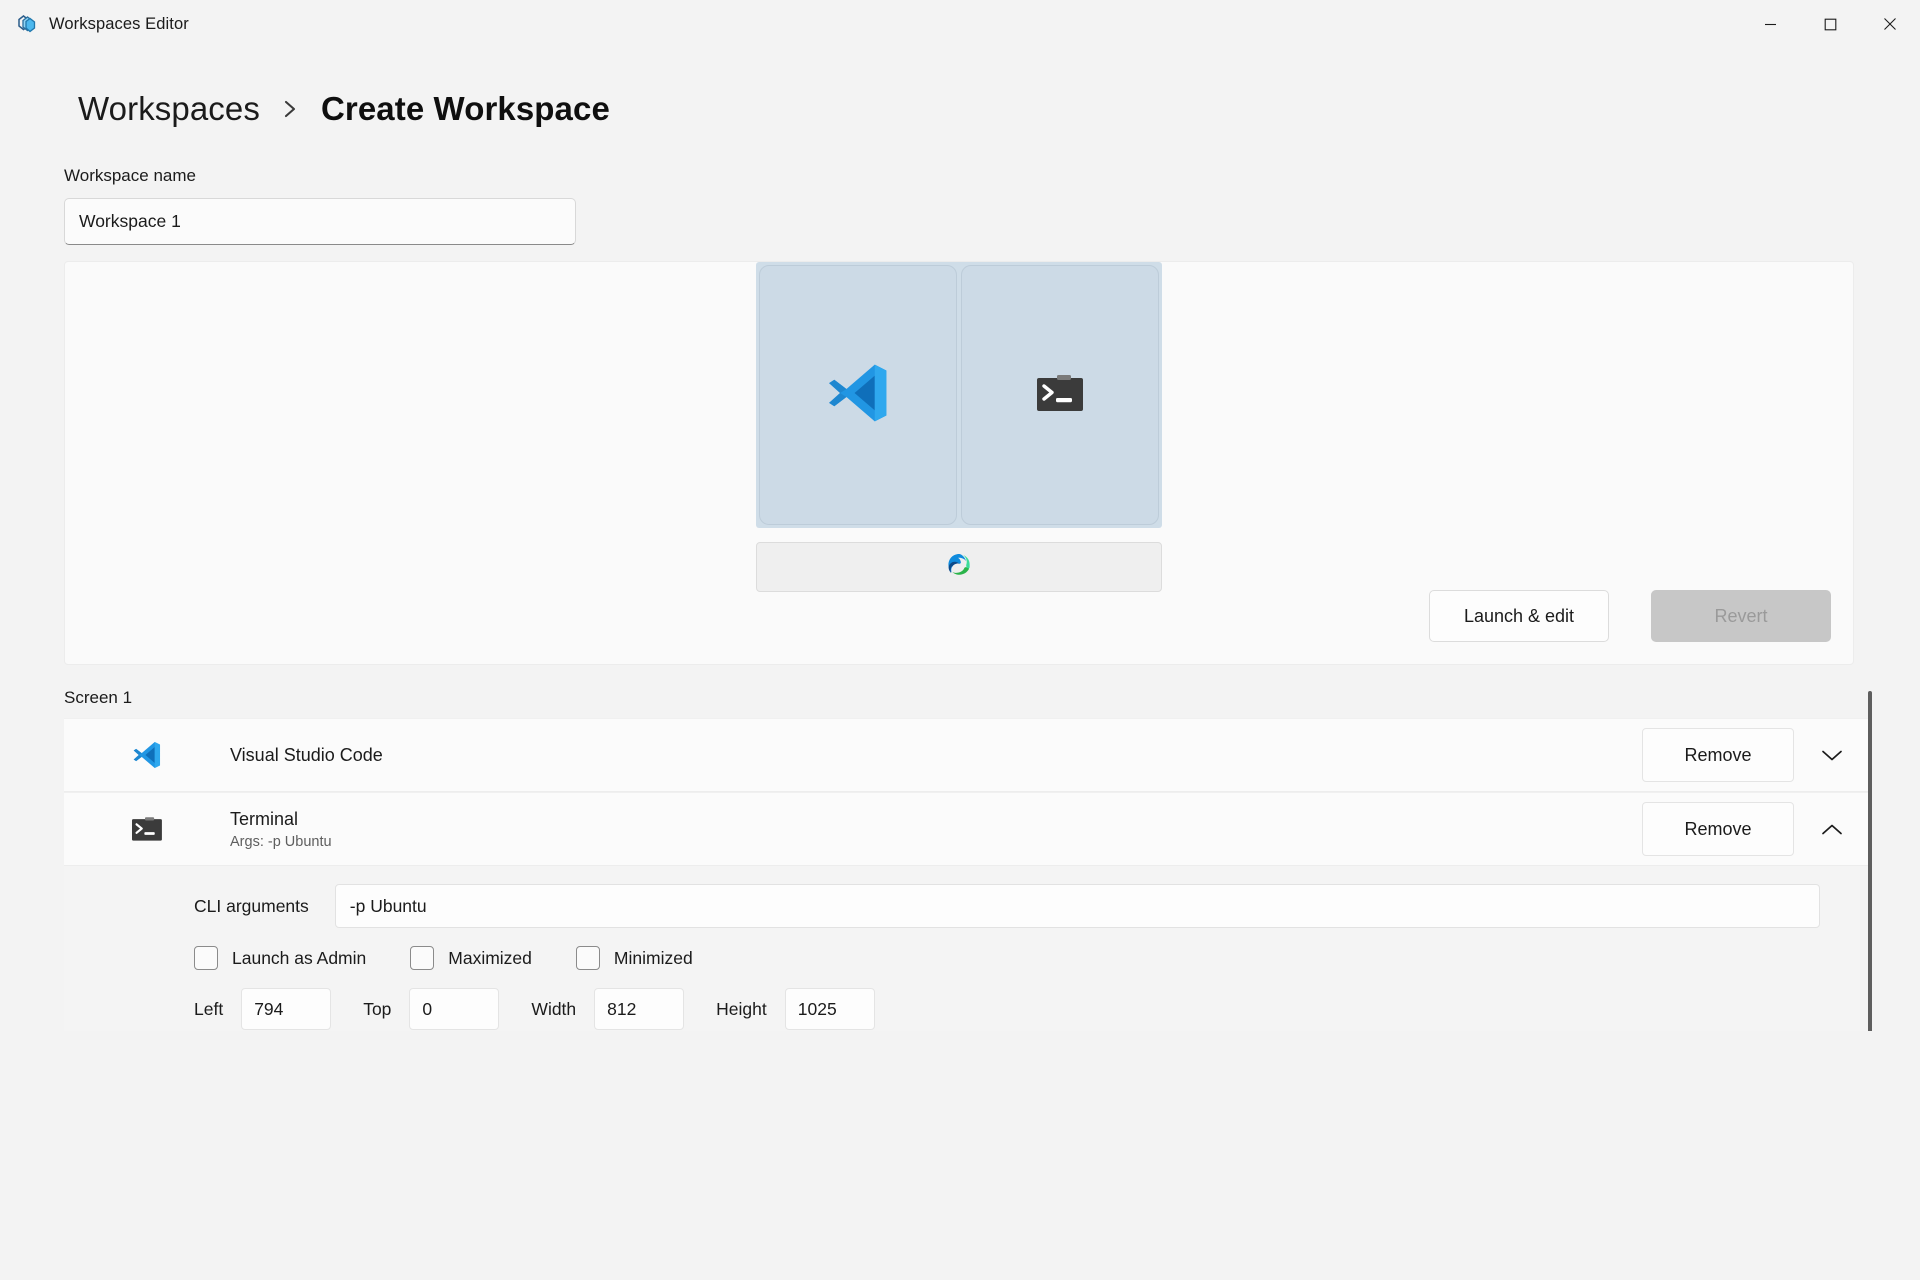 This screenshot has width=1920, height=1280. Describe the element at coordinates (290, 109) in the screenshot. I see `chevron-right-icon` at that location.